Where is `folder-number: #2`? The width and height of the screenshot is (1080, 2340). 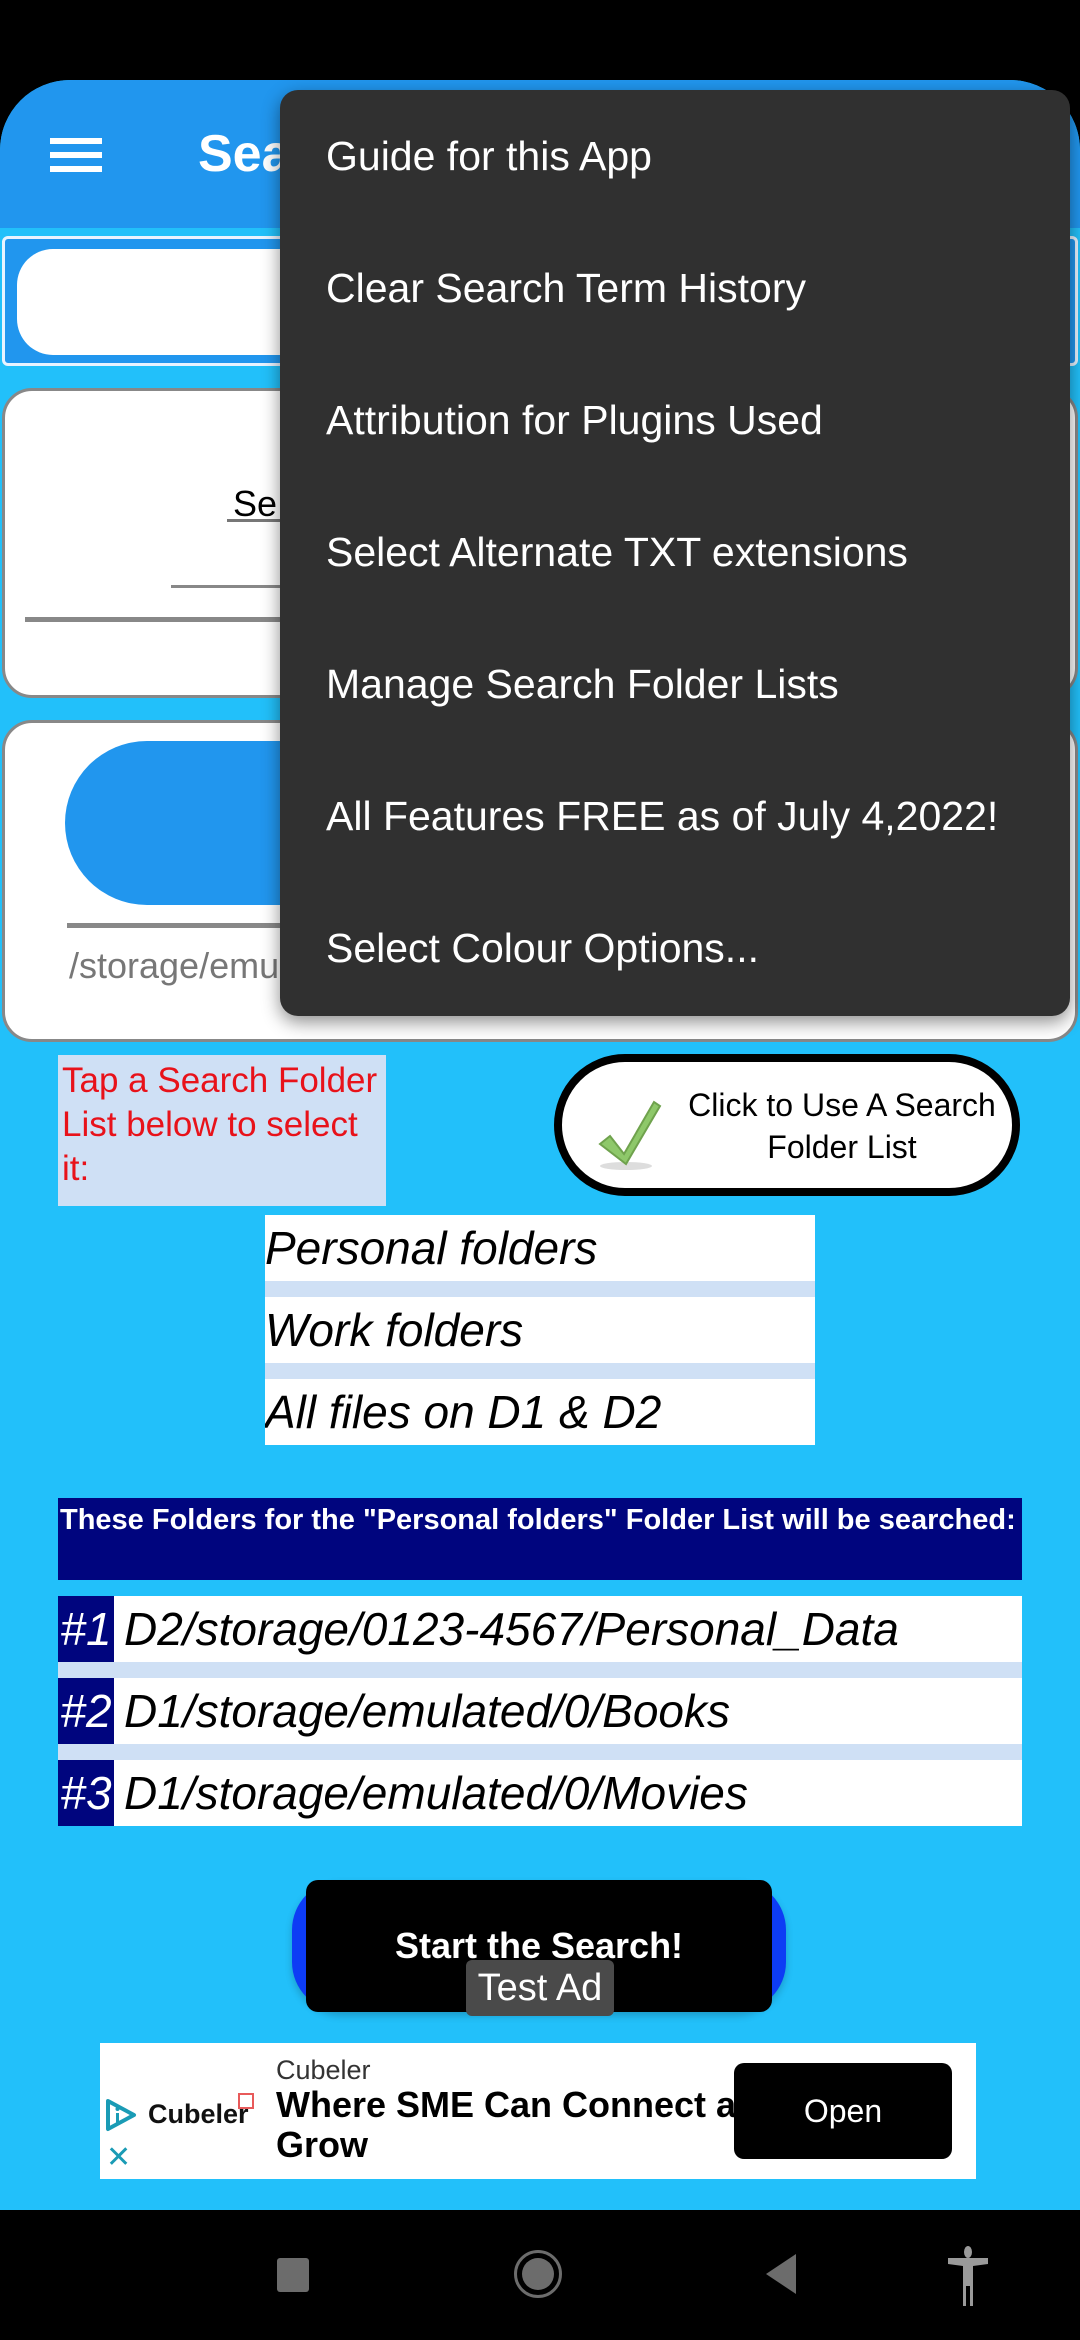
folder-number: #2 is located at coordinates (86, 1711).